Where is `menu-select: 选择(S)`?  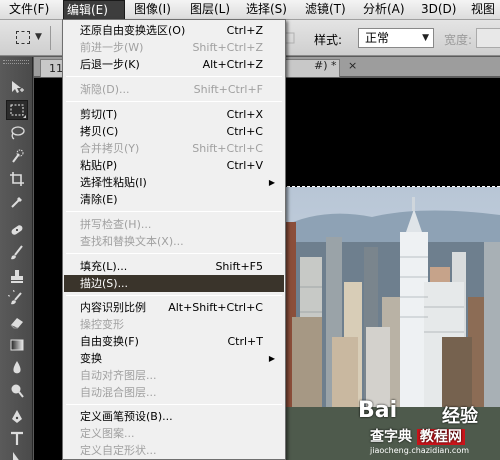 menu-select: 选择(S) is located at coordinates (266, 10).